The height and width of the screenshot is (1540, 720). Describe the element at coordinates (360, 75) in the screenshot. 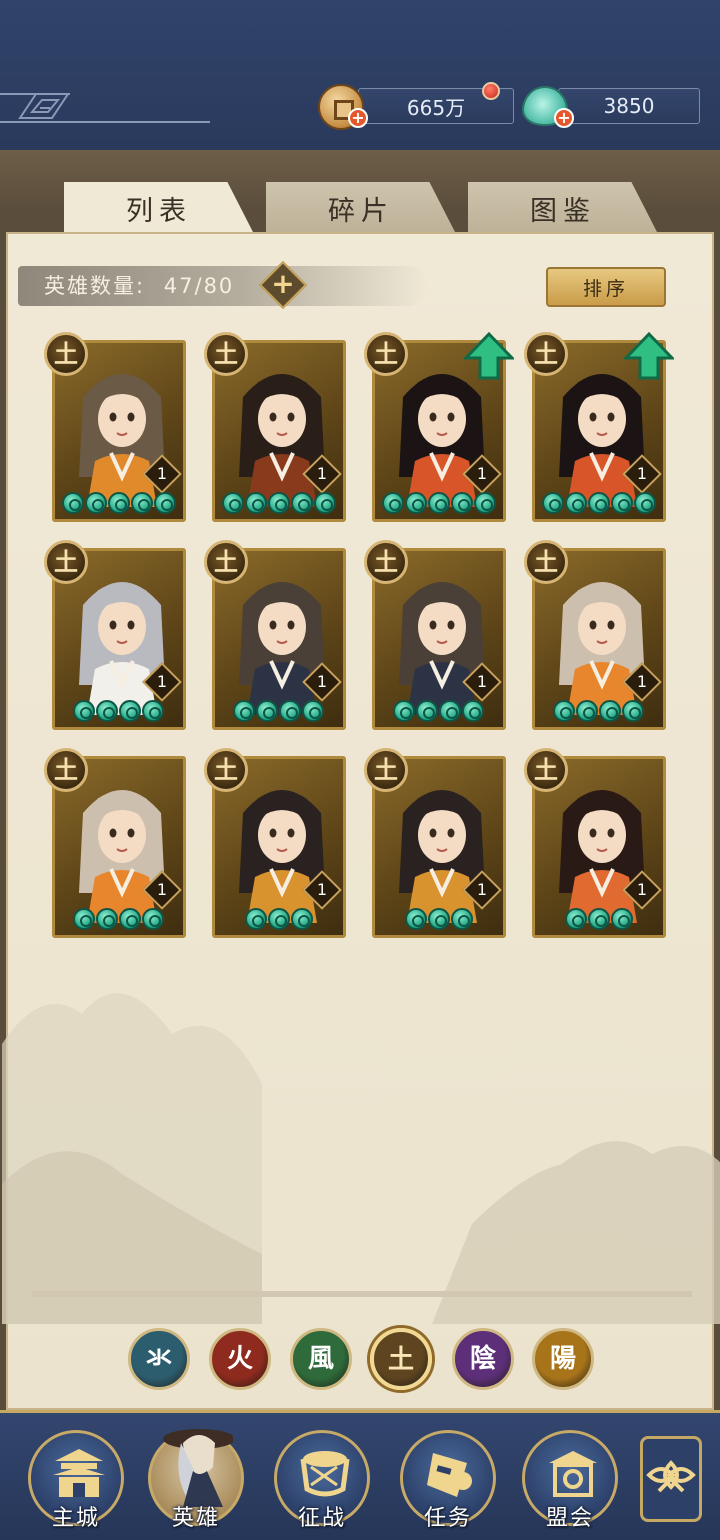

I see `top-bar: 665万 + 3850 +` at that location.